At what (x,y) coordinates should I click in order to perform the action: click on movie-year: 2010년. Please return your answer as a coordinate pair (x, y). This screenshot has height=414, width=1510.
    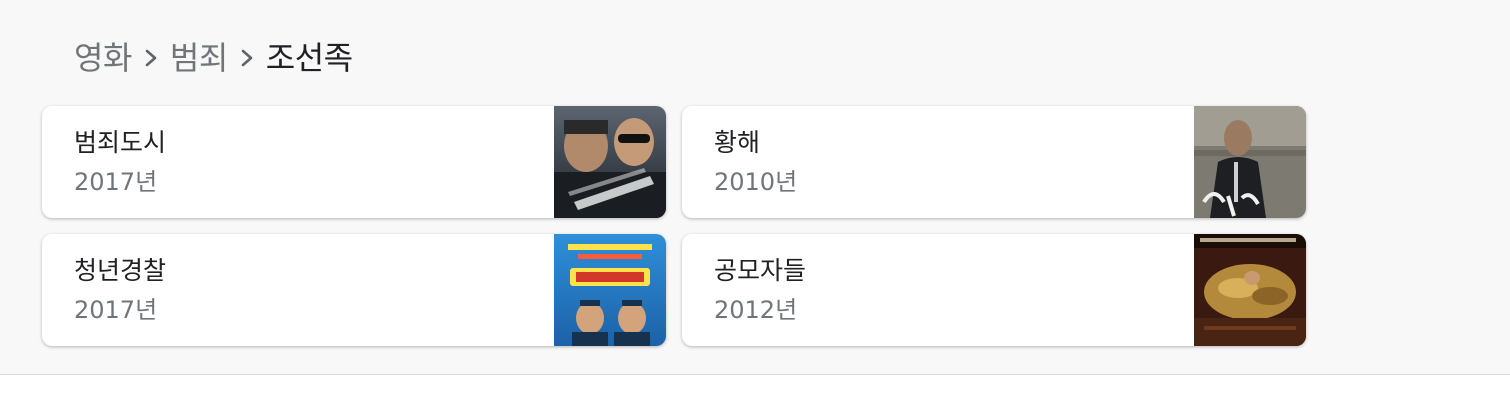
    Looking at the image, I should click on (756, 182).